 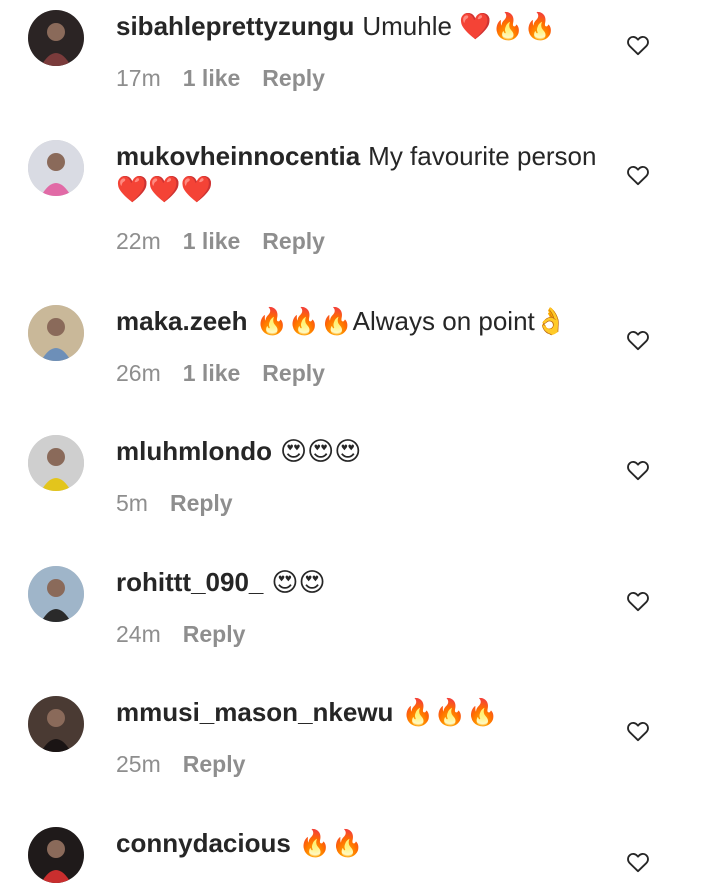 I want to click on comment-username: connydacious, so click(x=203, y=843).